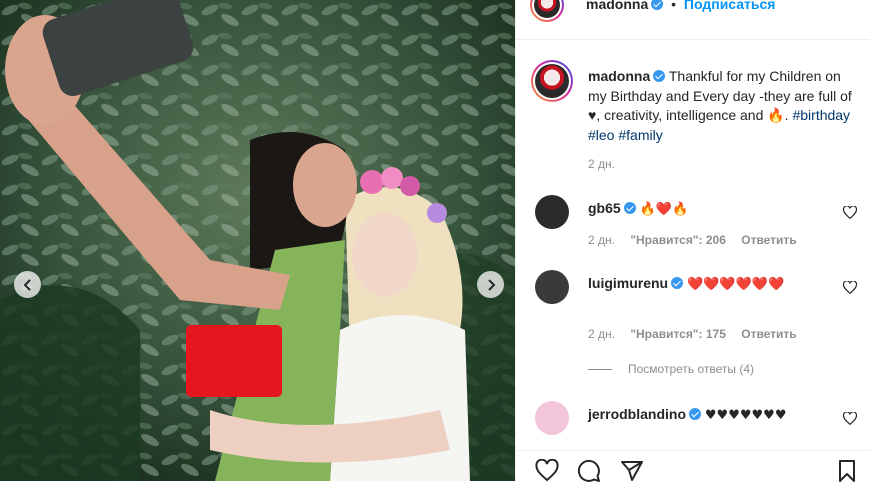 The image size is (870, 483). Describe the element at coordinates (821, 115) in the screenshot. I see `hashtag-link: #birthday` at that location.